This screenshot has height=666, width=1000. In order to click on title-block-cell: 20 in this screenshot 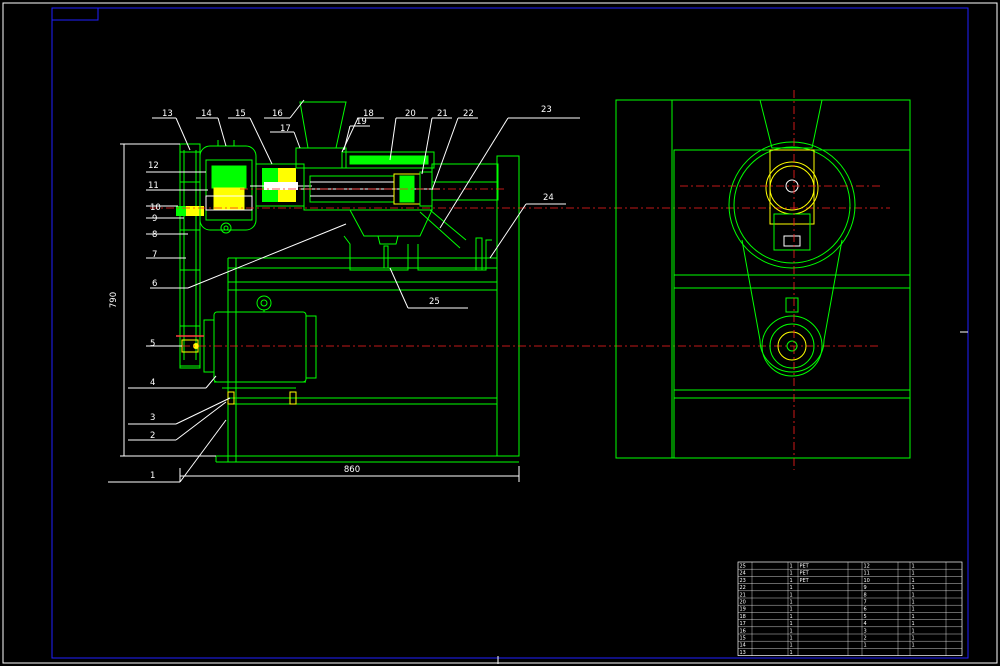, I will do `click(743, 603)`.